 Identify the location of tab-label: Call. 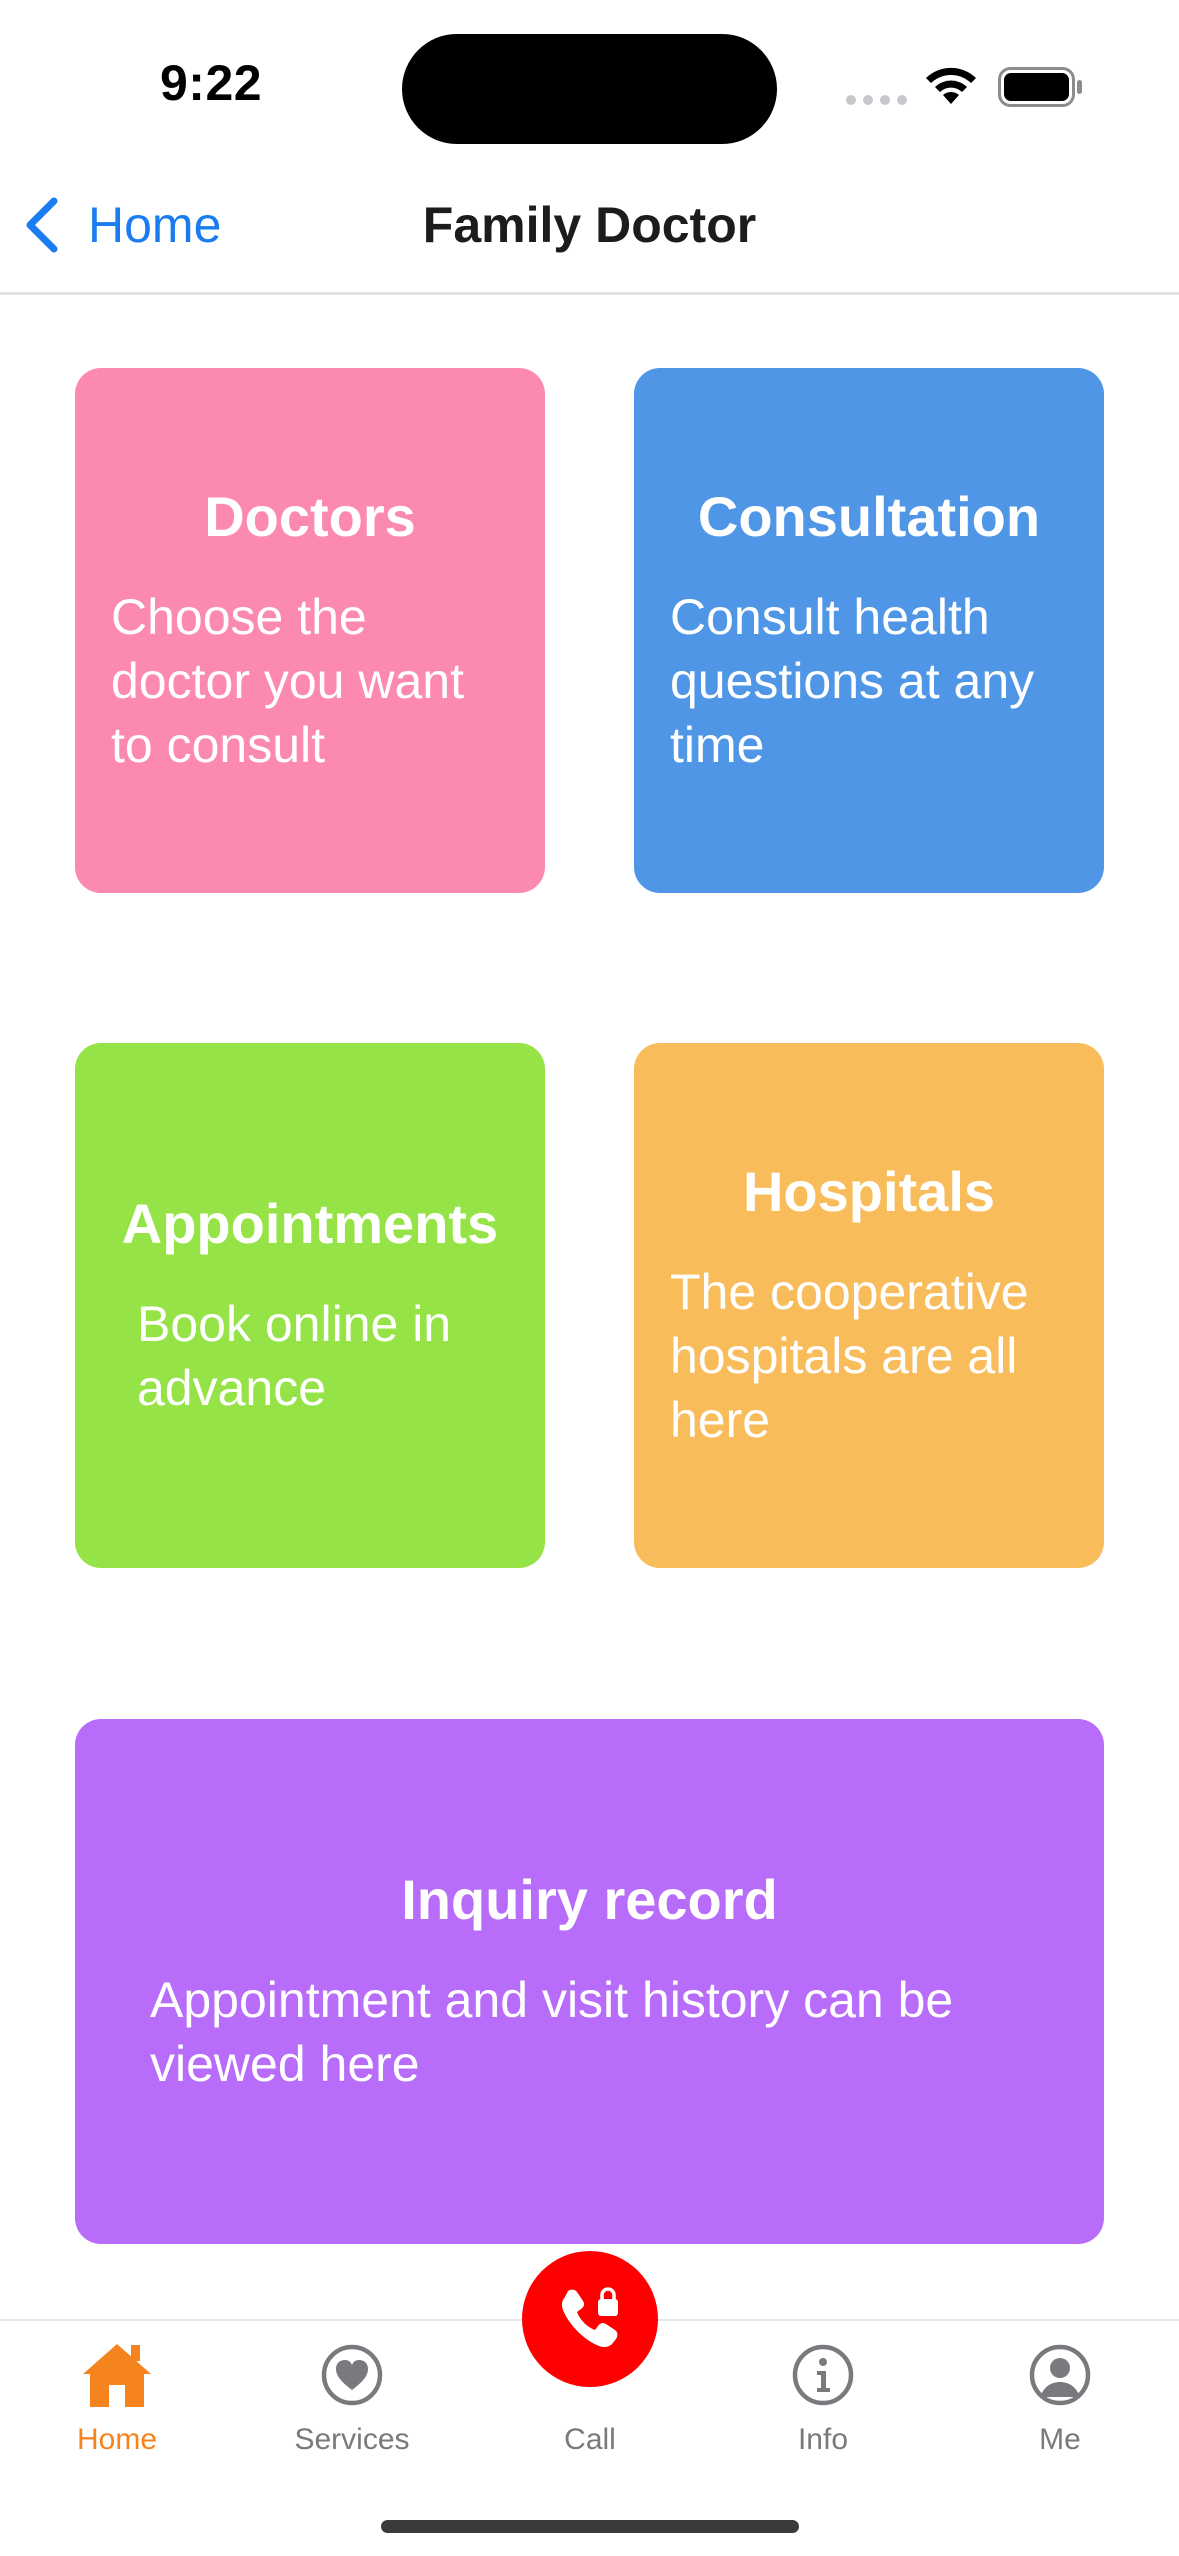
(590, 2439).